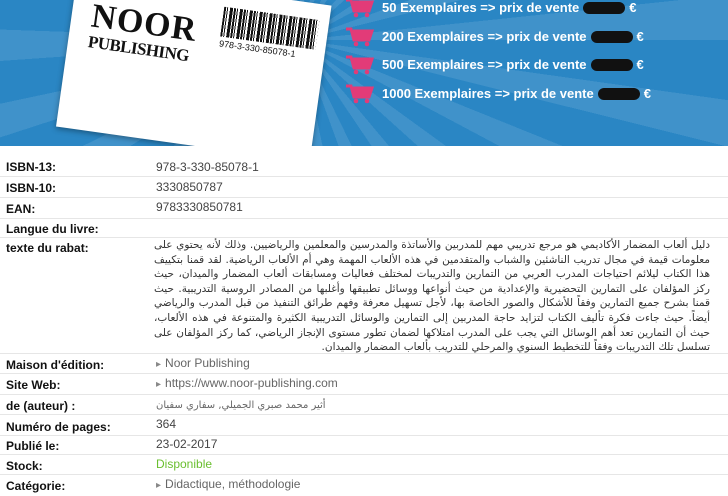  What do you see at coordinates (31, 188) in the screenshot?
I see `isbn10-label: ISBN-10:` at bounding box center [31, 188].